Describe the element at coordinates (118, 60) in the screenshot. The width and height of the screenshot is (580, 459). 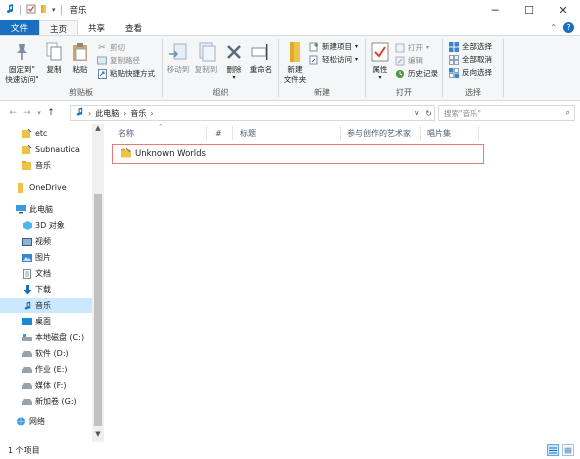
I see `copy-path-button: 复制路径` at that location.